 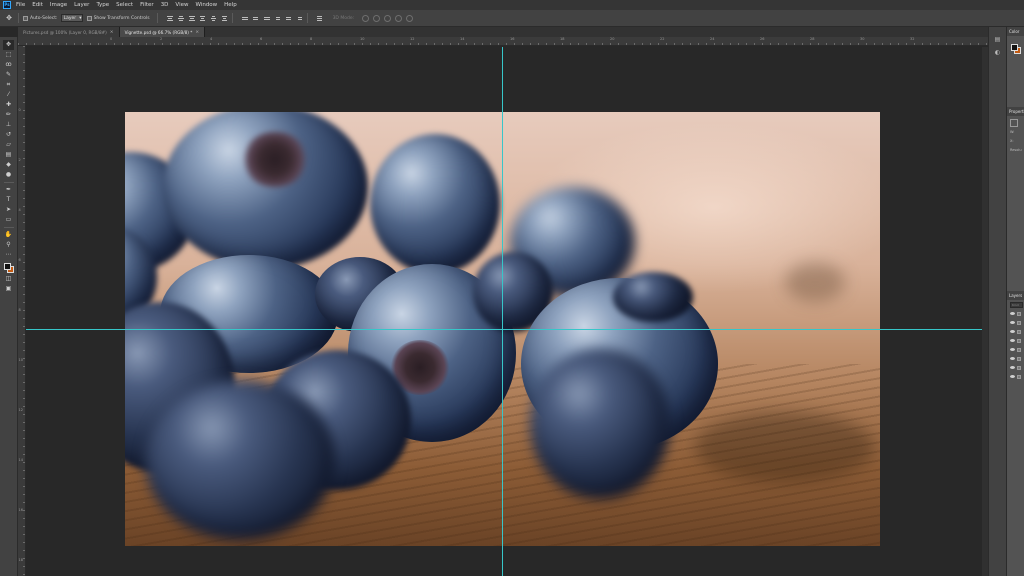 What do you see at coordinates (8, 245) in the screenshot?
I see `zoom-icon: ⚲` at bounding box center [8, 245].